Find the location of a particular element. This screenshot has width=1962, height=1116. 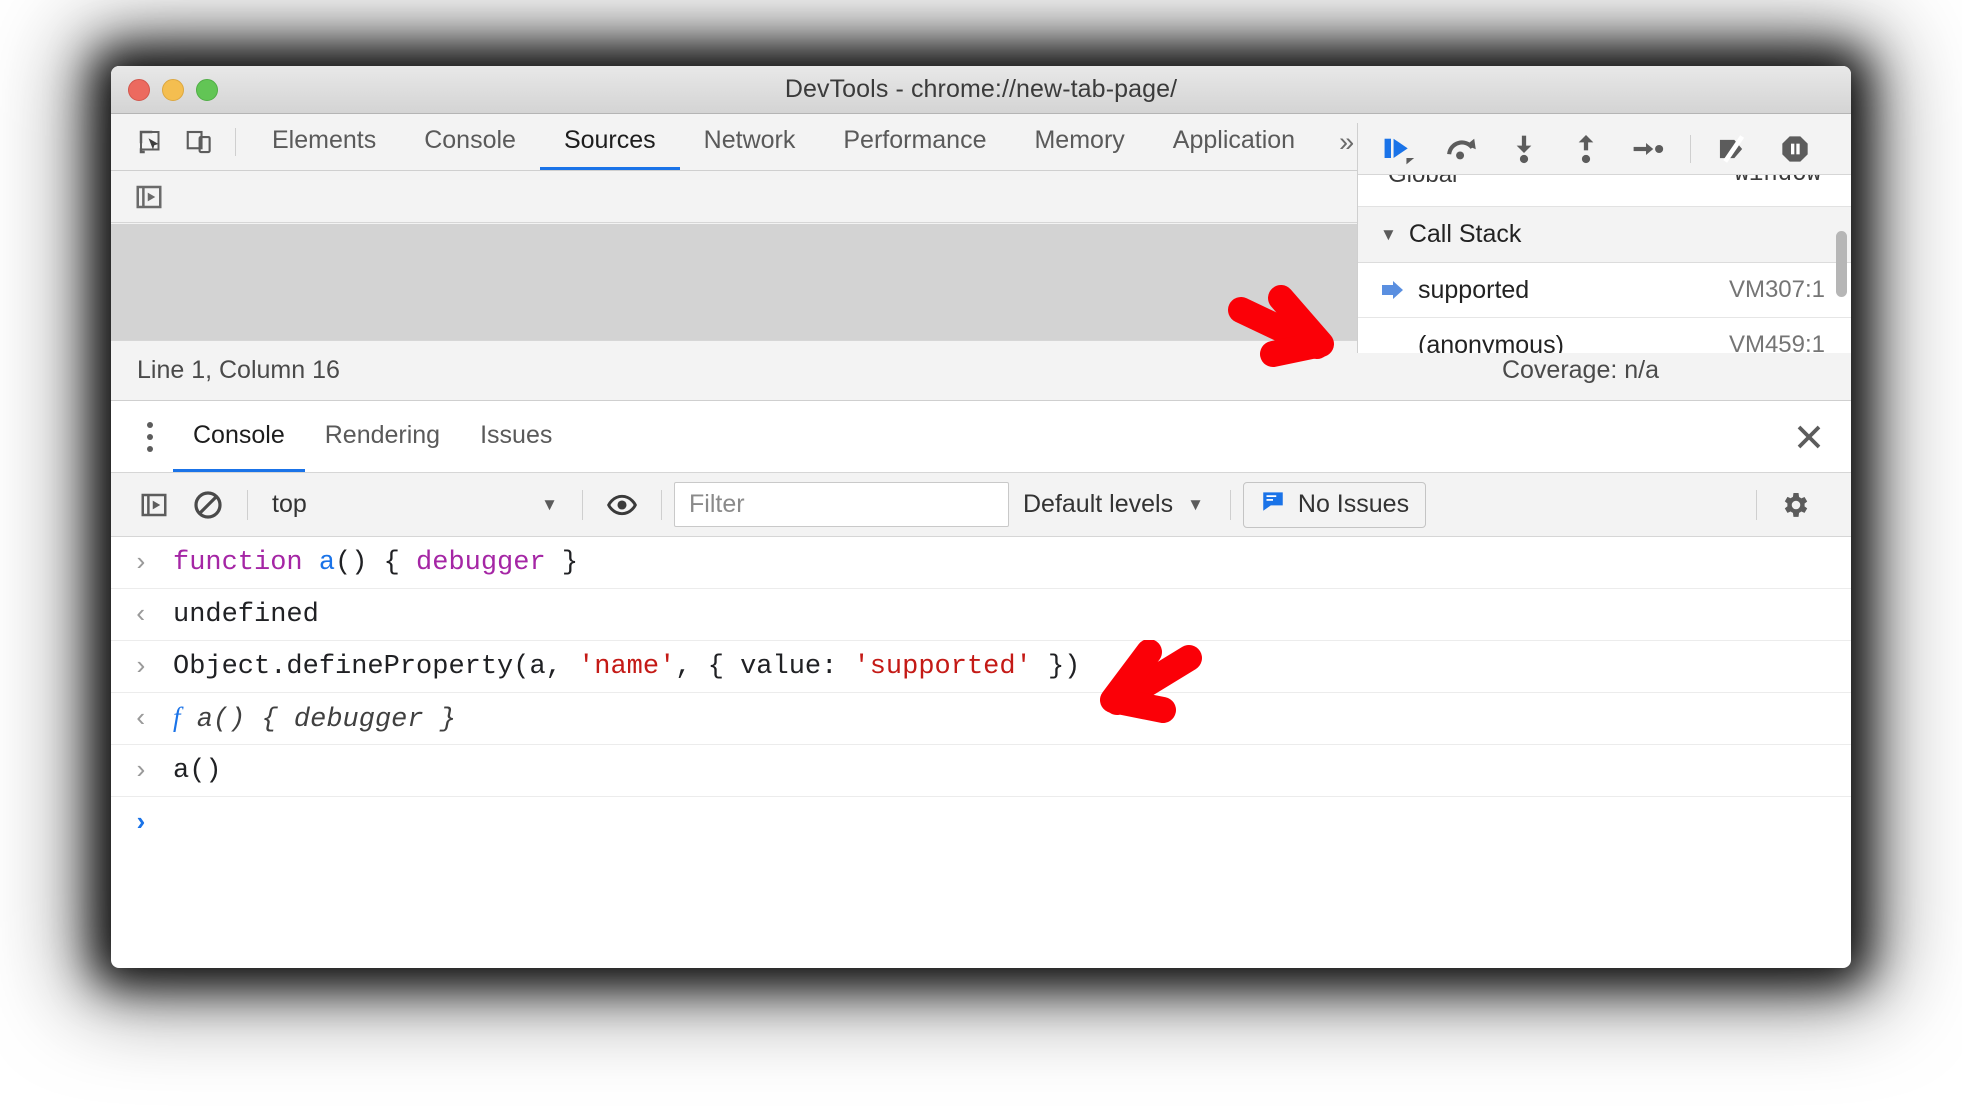

tab-console: Console is located at coordinates (470, 142).